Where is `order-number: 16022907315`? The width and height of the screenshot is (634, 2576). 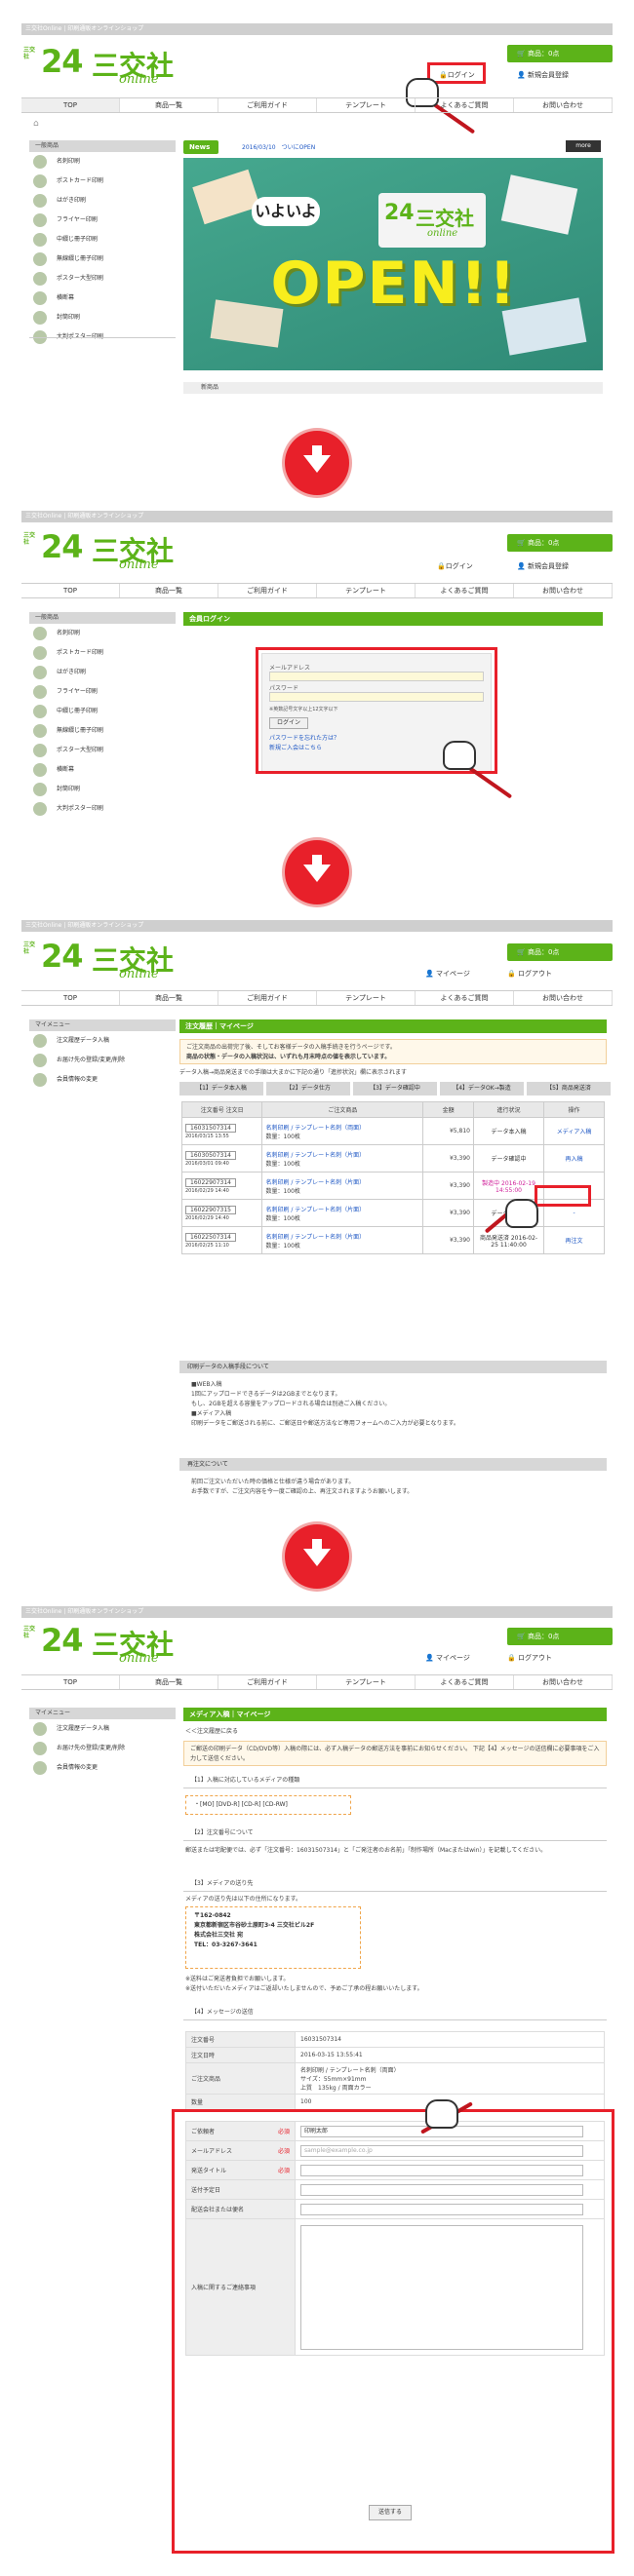 order-number: 16022907315 is located at coordinates (211, 1209).